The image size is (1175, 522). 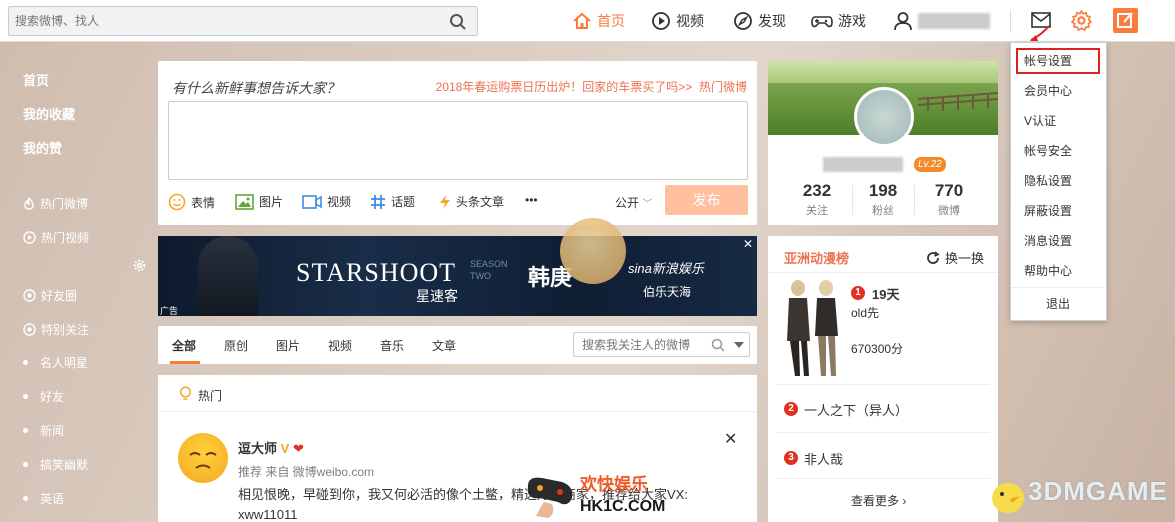 I want to click on search-box, so click(x=243, y=21).